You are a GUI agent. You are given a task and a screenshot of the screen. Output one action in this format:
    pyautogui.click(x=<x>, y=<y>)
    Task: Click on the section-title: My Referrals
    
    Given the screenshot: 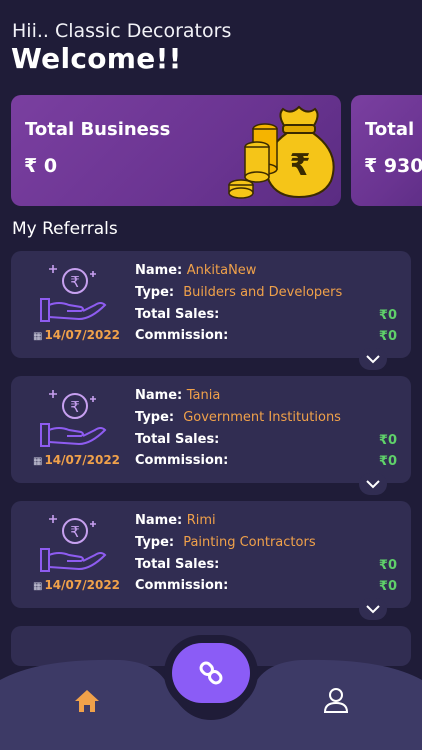 What is the action you would take?
    pyautogui.click(x=65, y=229)
    